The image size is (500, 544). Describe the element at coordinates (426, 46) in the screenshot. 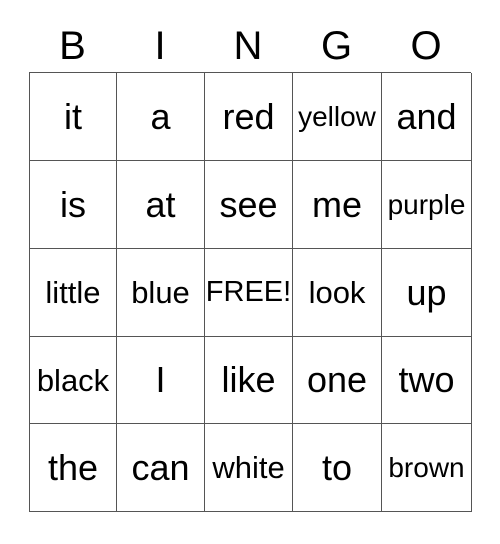

I see `bingo-header-letter-o: O` at that location.